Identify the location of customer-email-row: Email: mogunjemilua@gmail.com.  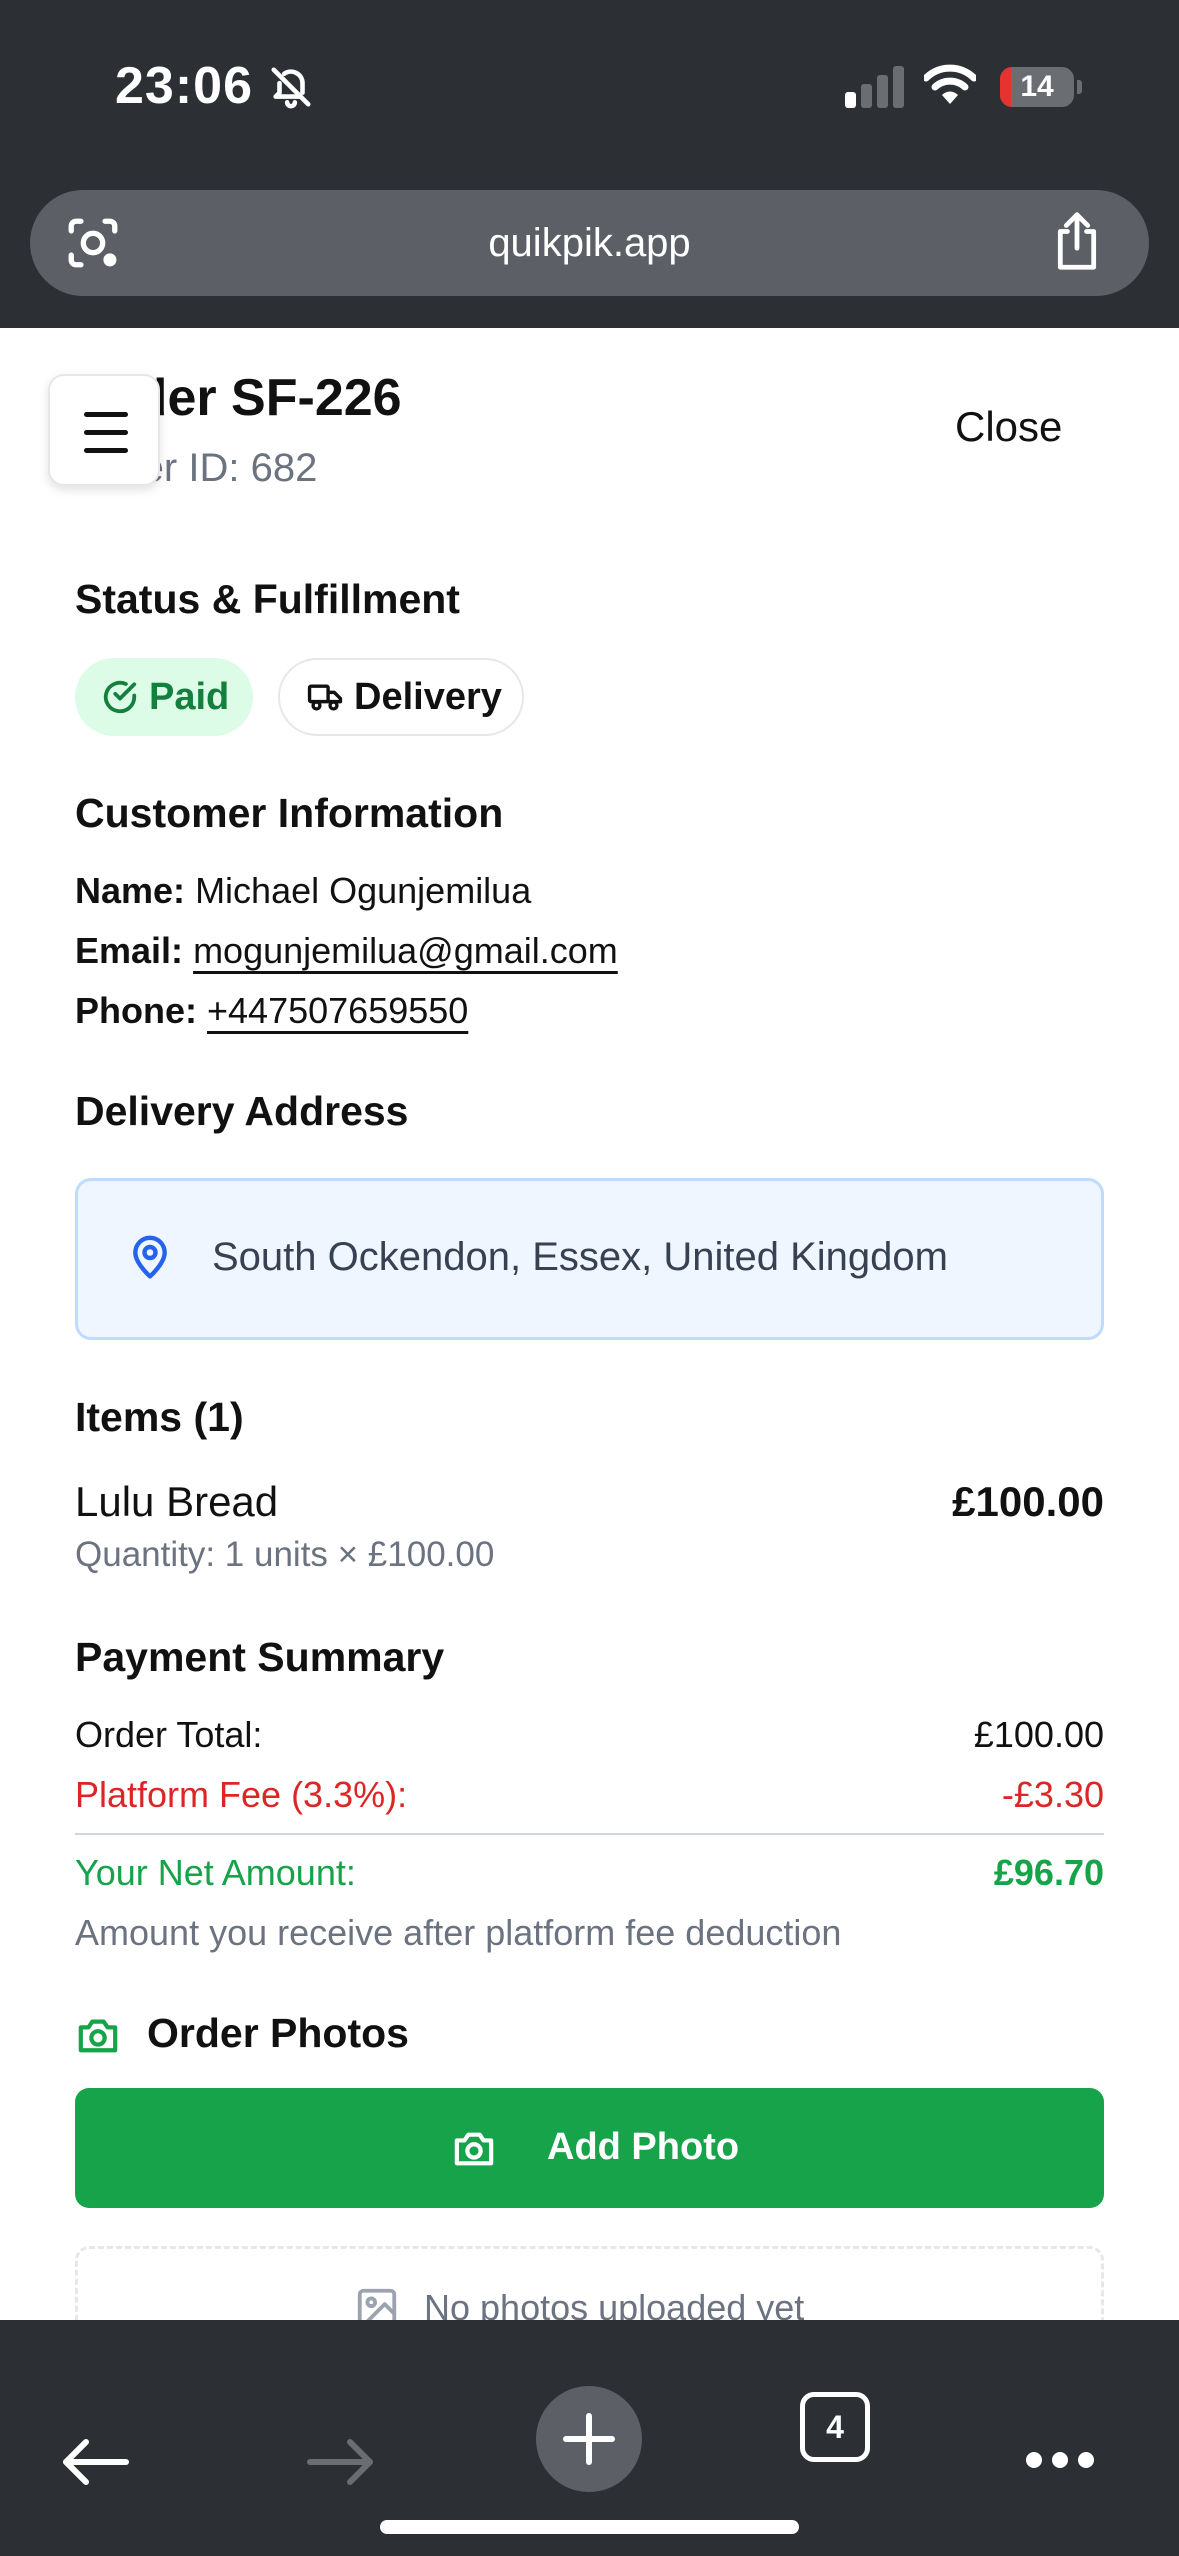
(346, 950).